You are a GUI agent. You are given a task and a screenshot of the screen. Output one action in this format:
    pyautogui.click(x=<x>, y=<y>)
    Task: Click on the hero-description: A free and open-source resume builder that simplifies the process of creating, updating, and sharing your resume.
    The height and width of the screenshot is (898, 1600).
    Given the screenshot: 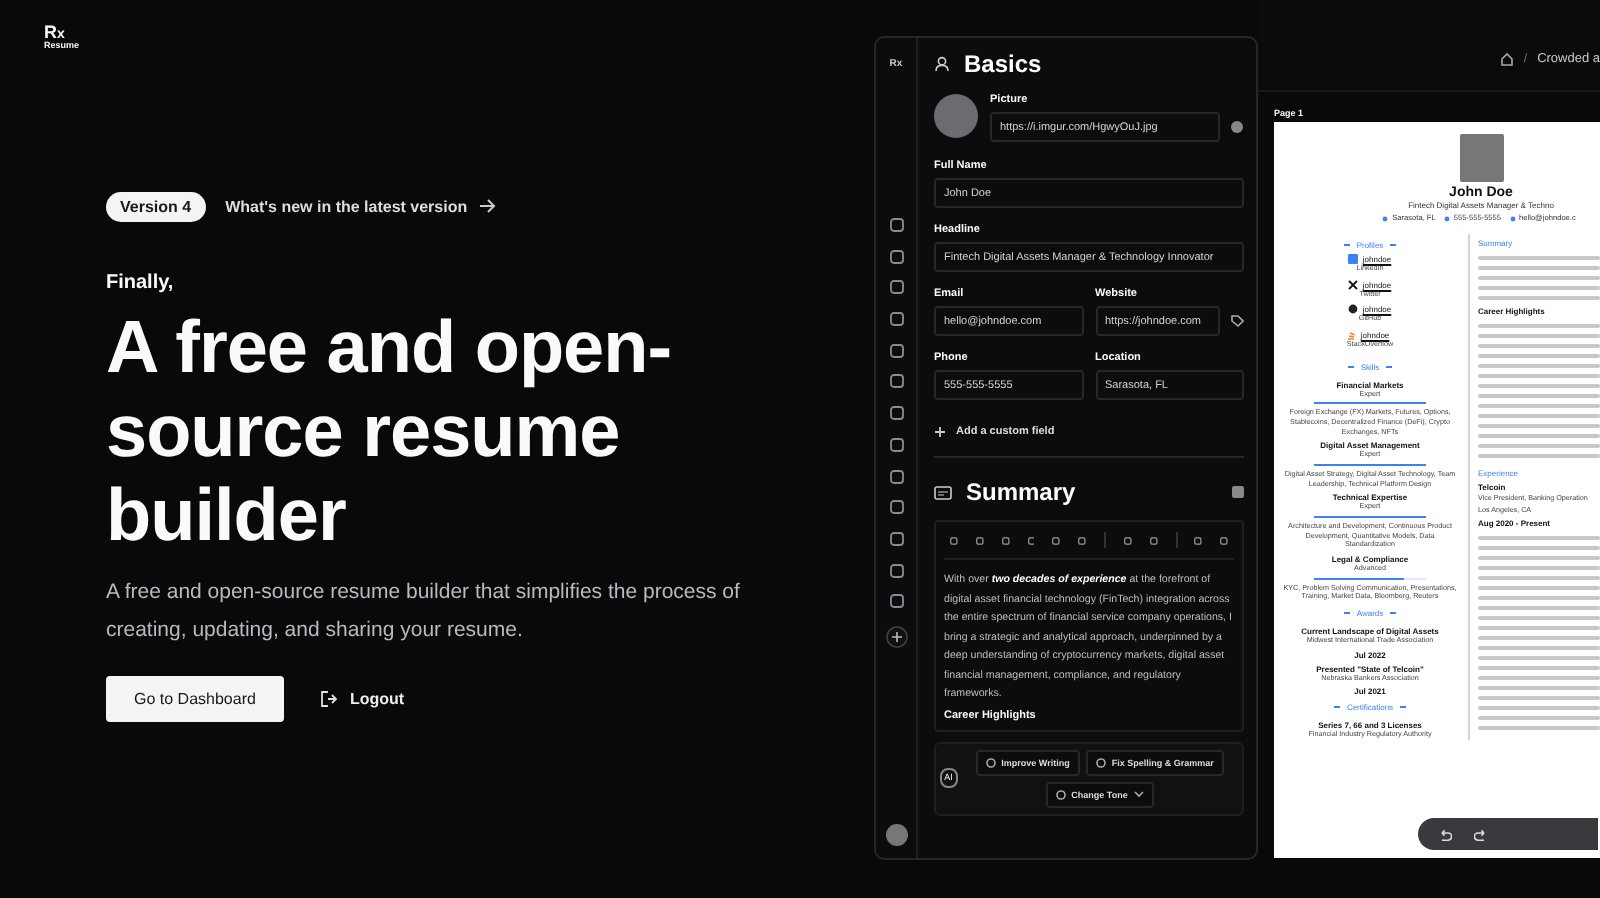 What is the action you would take?
    pyautogui.click(x=424, y=611)
    